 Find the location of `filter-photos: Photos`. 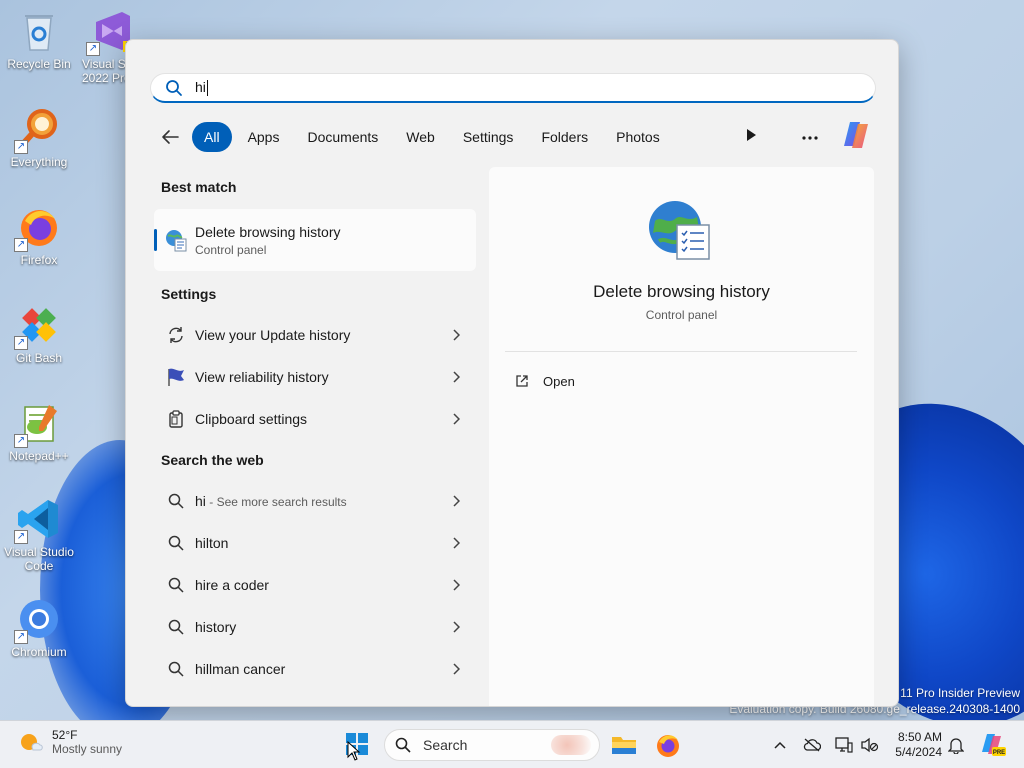

filter-photos: Photos is located at coordinates (638, 137).